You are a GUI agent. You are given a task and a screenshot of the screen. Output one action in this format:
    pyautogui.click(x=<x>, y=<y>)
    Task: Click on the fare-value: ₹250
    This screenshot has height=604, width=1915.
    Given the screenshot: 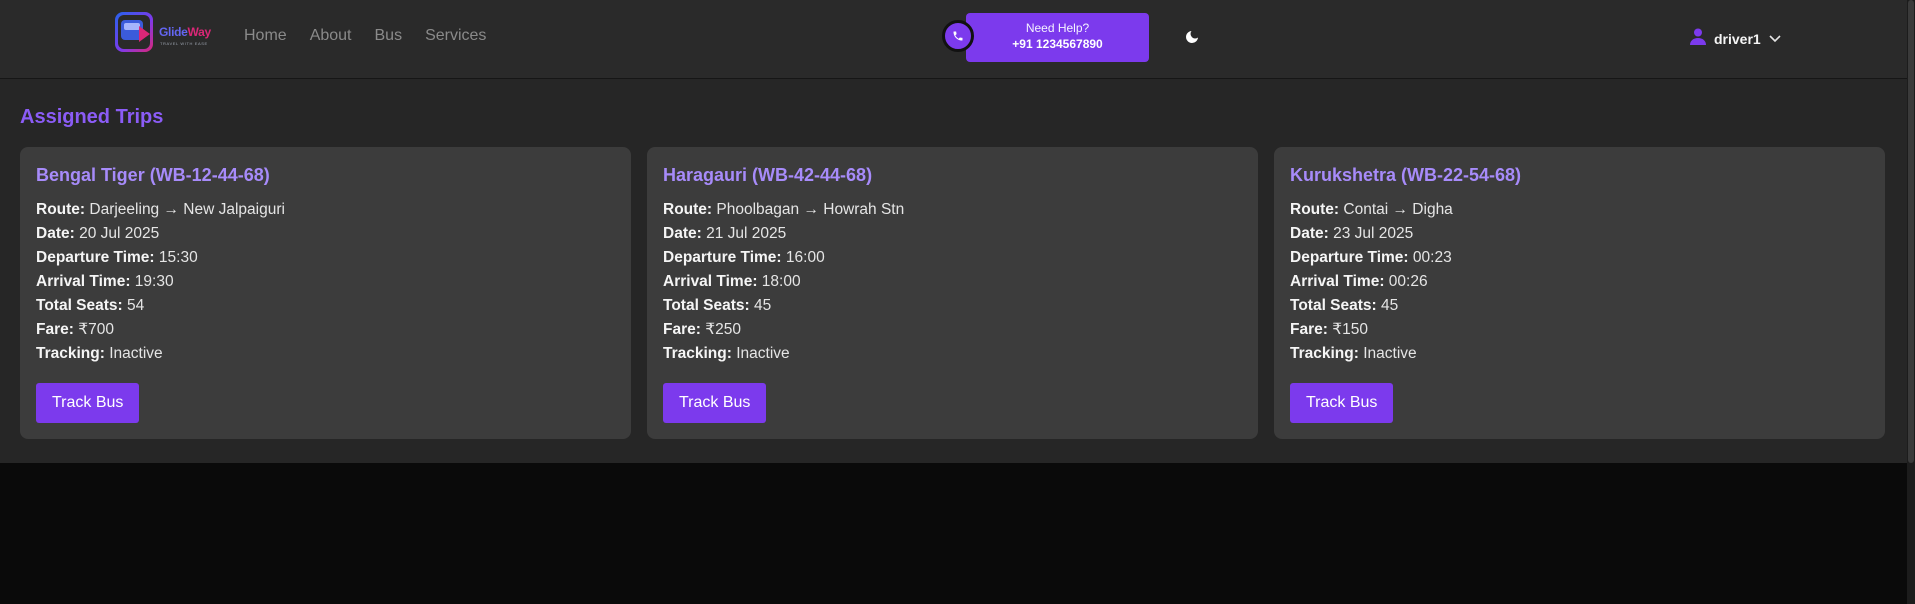 What is the action you would take?
    pyautogui.click(x=723, y=329)
    